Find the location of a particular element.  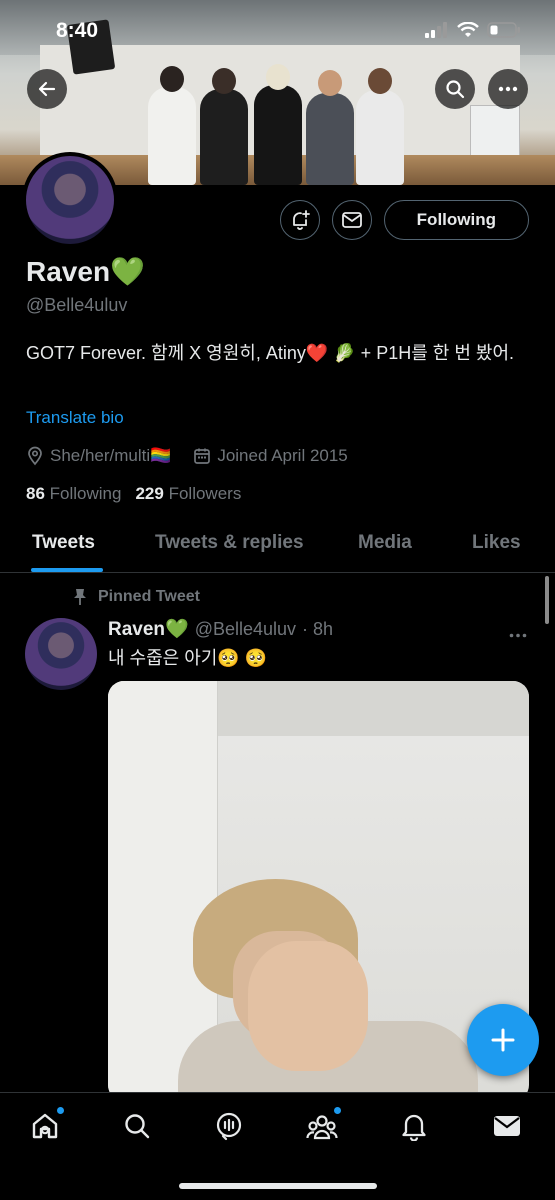

arrow-left-icon is located at coordinates (47, 89).